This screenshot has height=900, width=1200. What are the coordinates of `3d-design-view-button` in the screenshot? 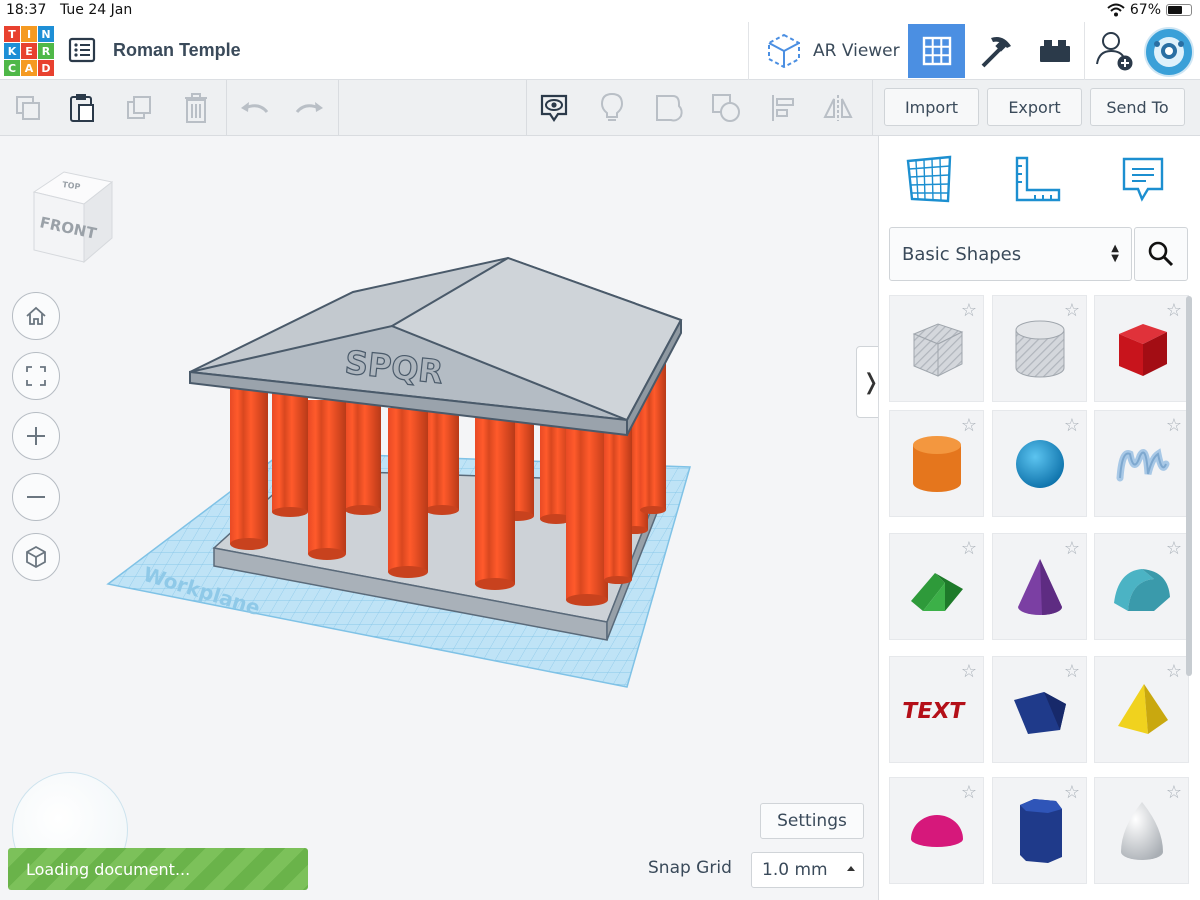 It's located at (936, 51).